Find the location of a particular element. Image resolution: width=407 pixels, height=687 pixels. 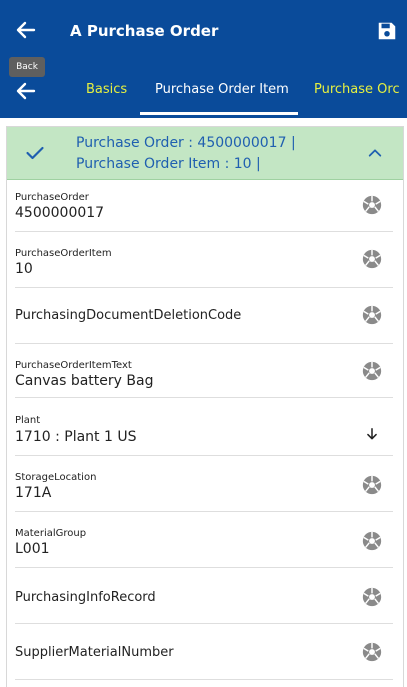

field-label: SupplierMaterialNumber is located at coordinates (94, 652).